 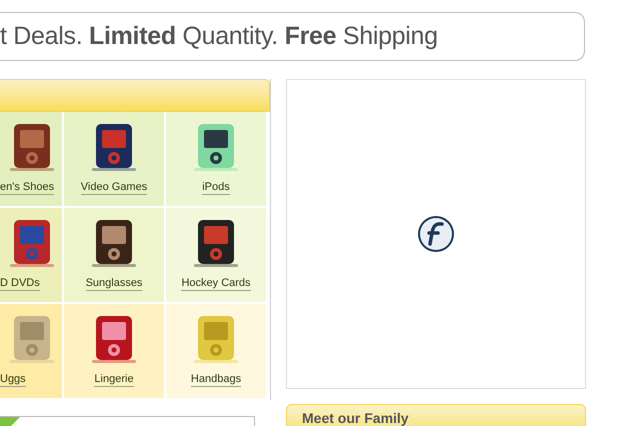 I want to click on category-link: Hockey Cards, so click(x=216, y=283).